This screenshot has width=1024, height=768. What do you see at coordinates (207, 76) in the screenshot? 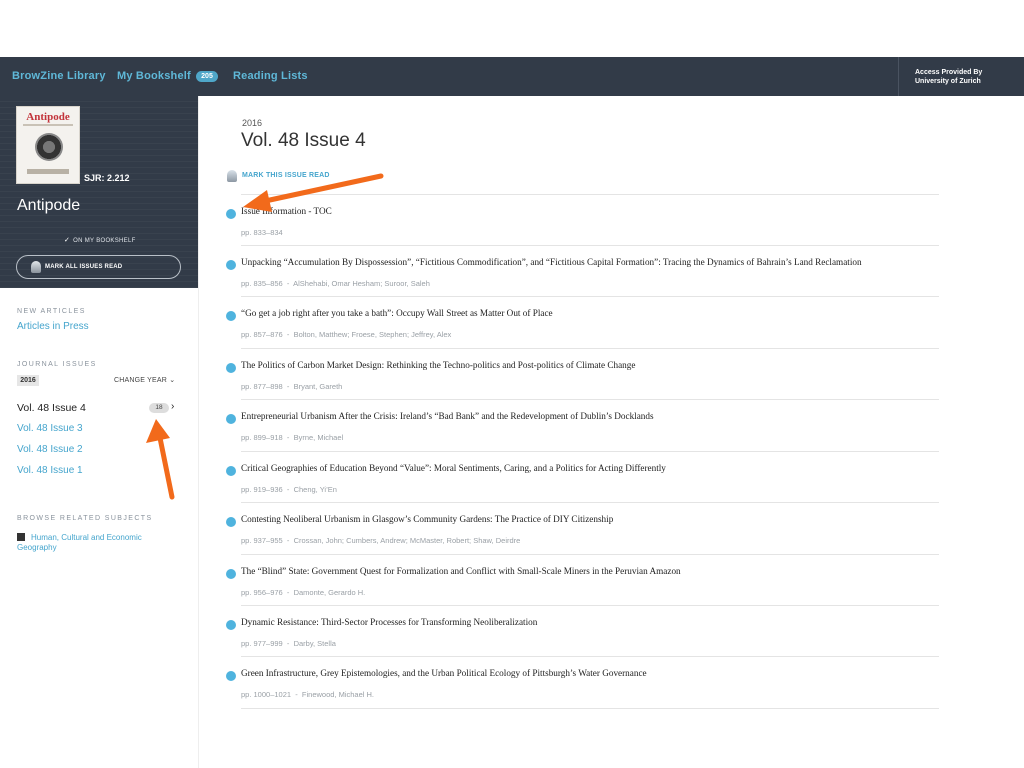
I see `bookshelf-count-badge: 205` at bounding box center [207, 76].